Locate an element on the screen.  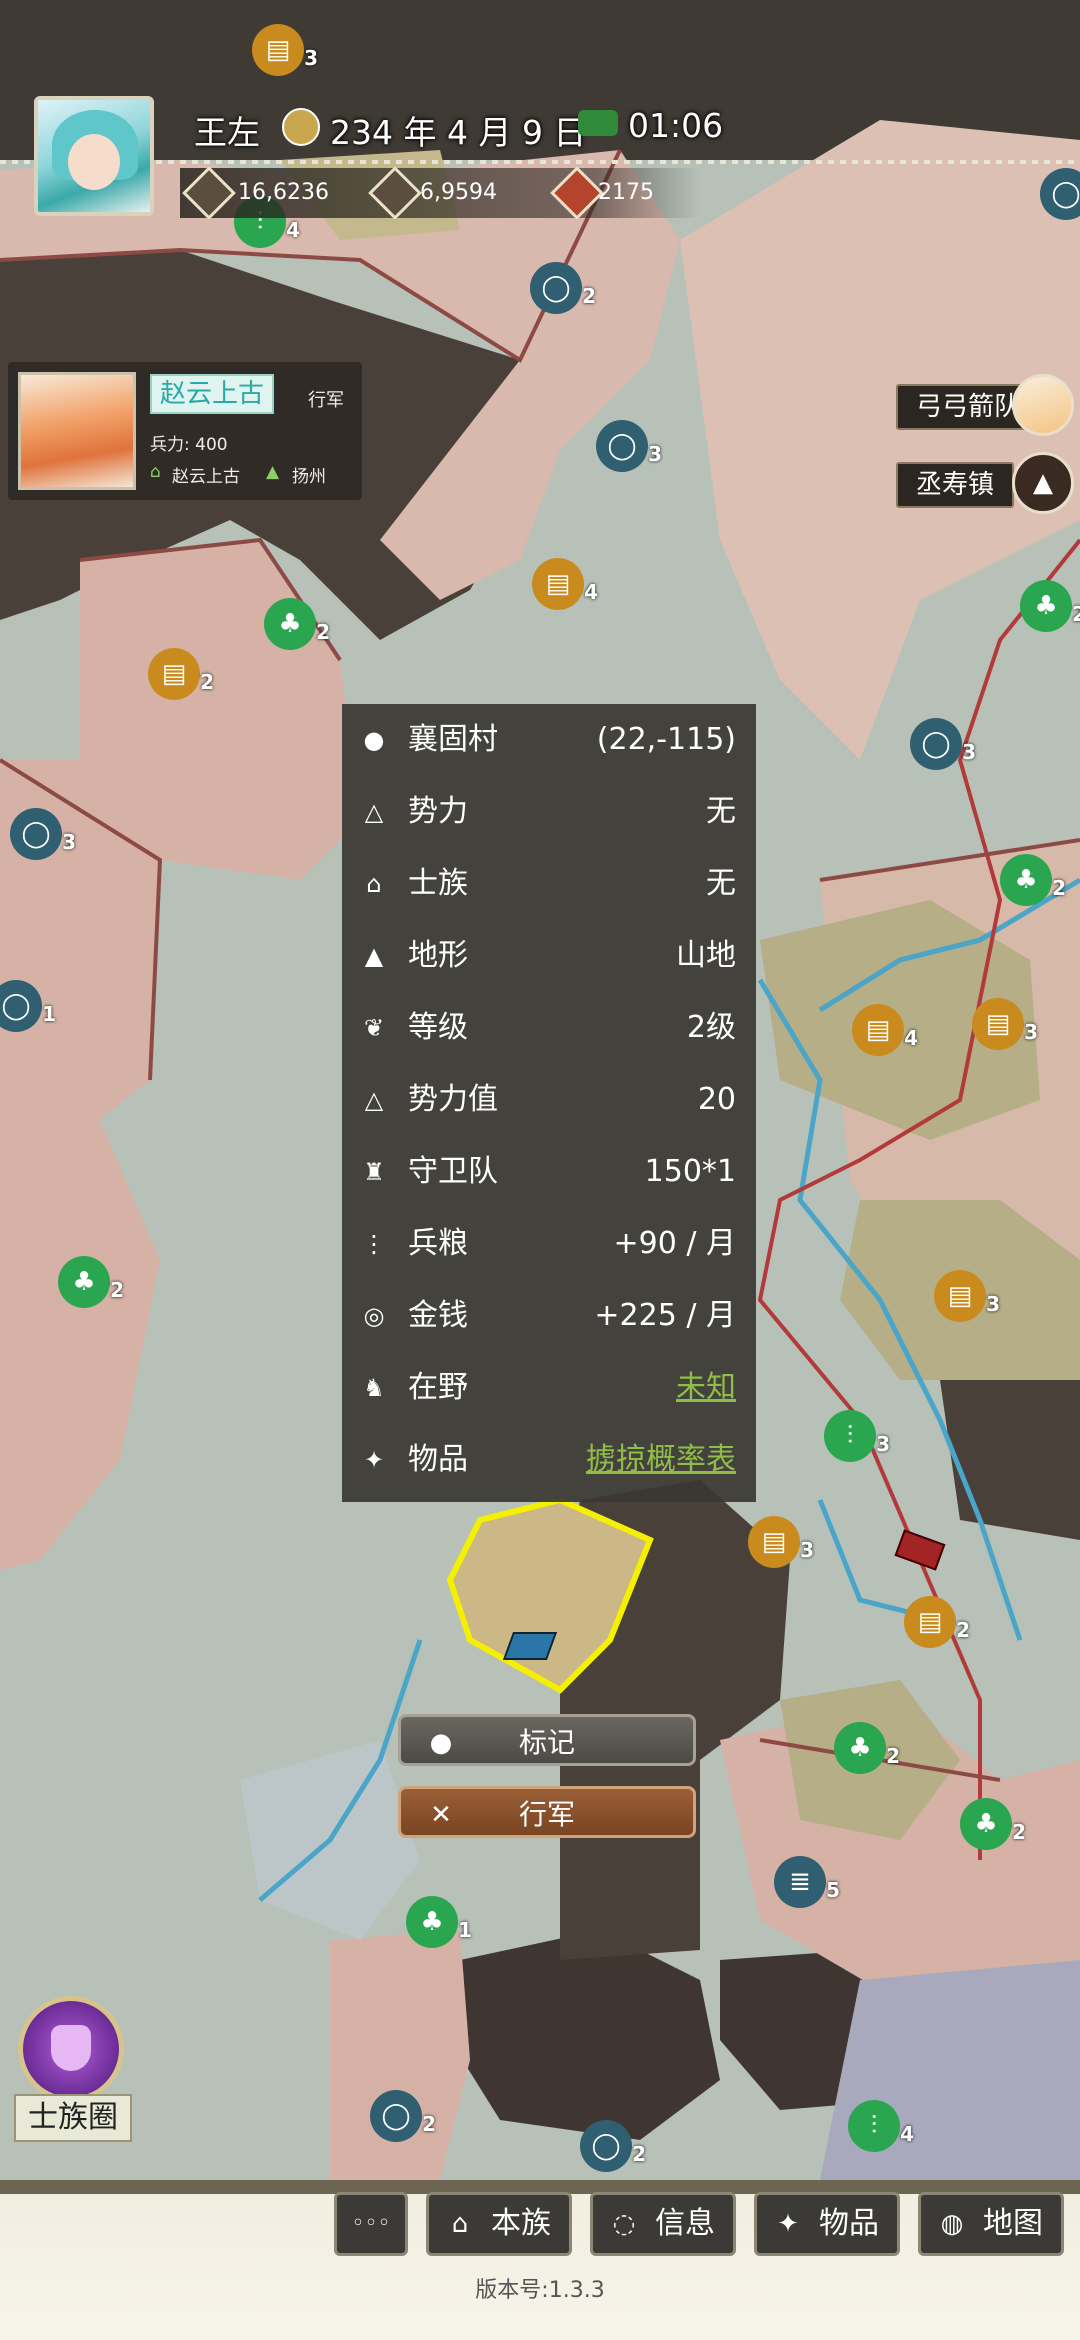
resource-silver: 16,6236 is located at coordinates (283, 192).